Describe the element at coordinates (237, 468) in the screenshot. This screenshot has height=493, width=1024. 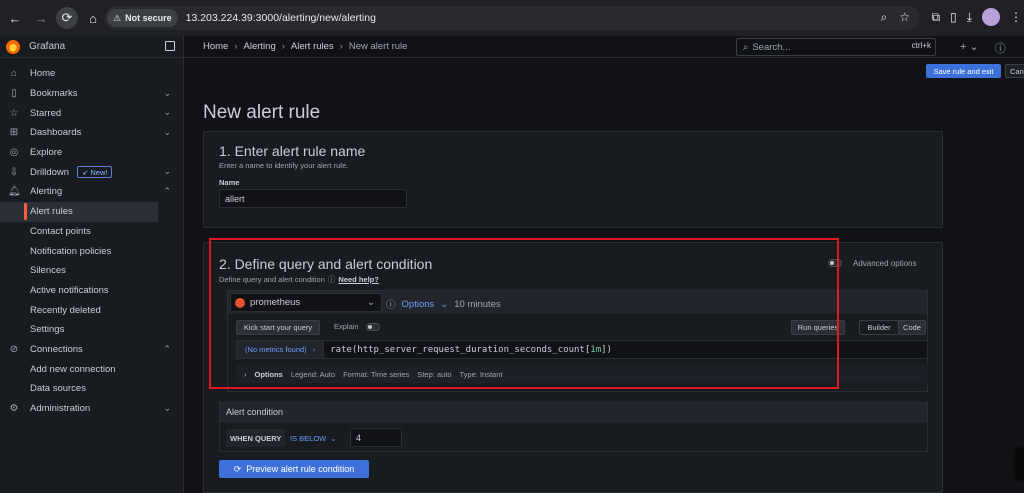
I see `sync-icon: ⟳` at that location.